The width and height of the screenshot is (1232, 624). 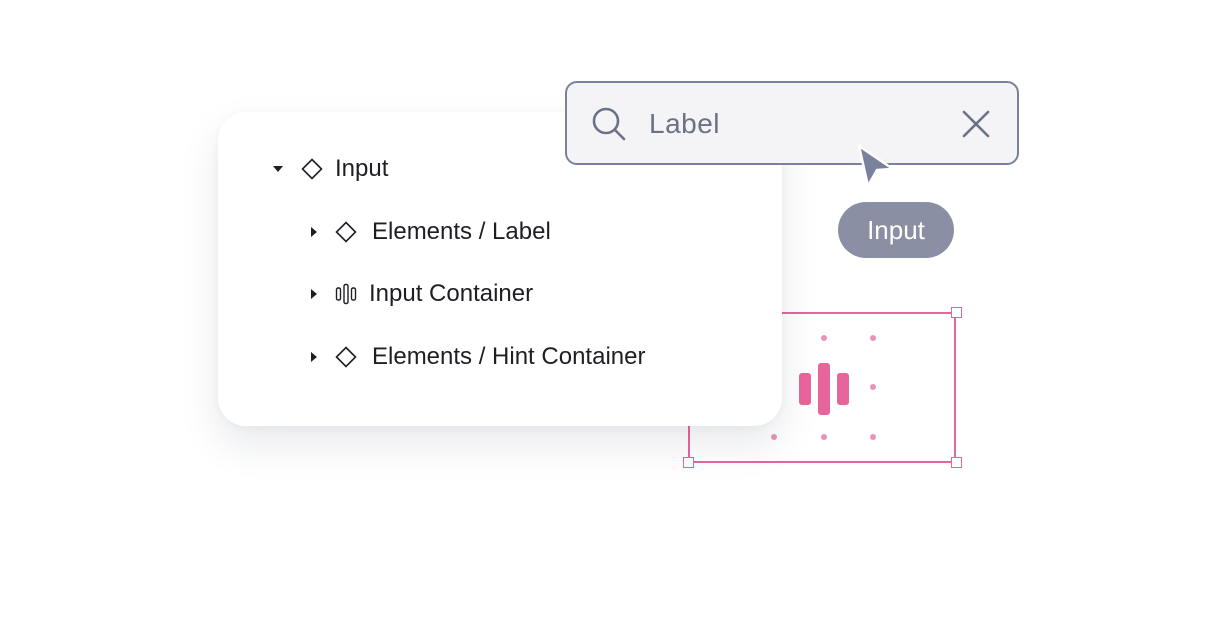 I want to click on resize-handle-top-right, so click(x=956, y=312).